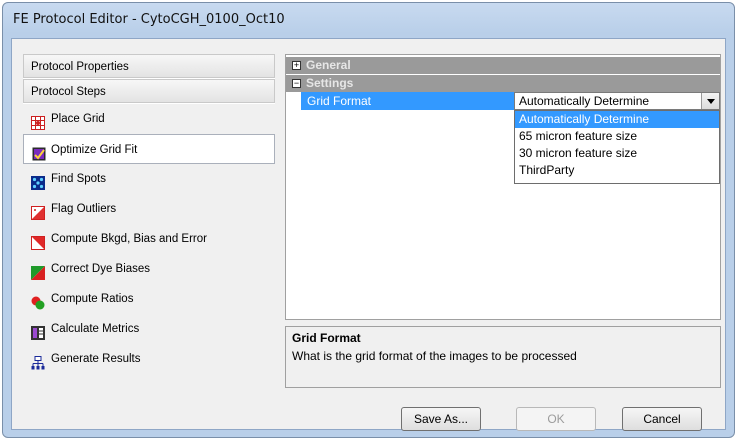 The width and height of the screenshot is (739, 442). I want to click on ok-button: OK, so click(556, 419).